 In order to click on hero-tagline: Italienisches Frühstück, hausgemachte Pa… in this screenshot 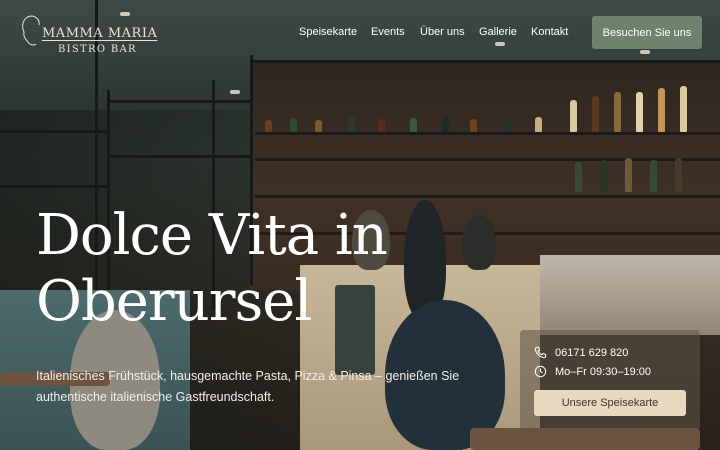, I will do `click(251, 387)`.